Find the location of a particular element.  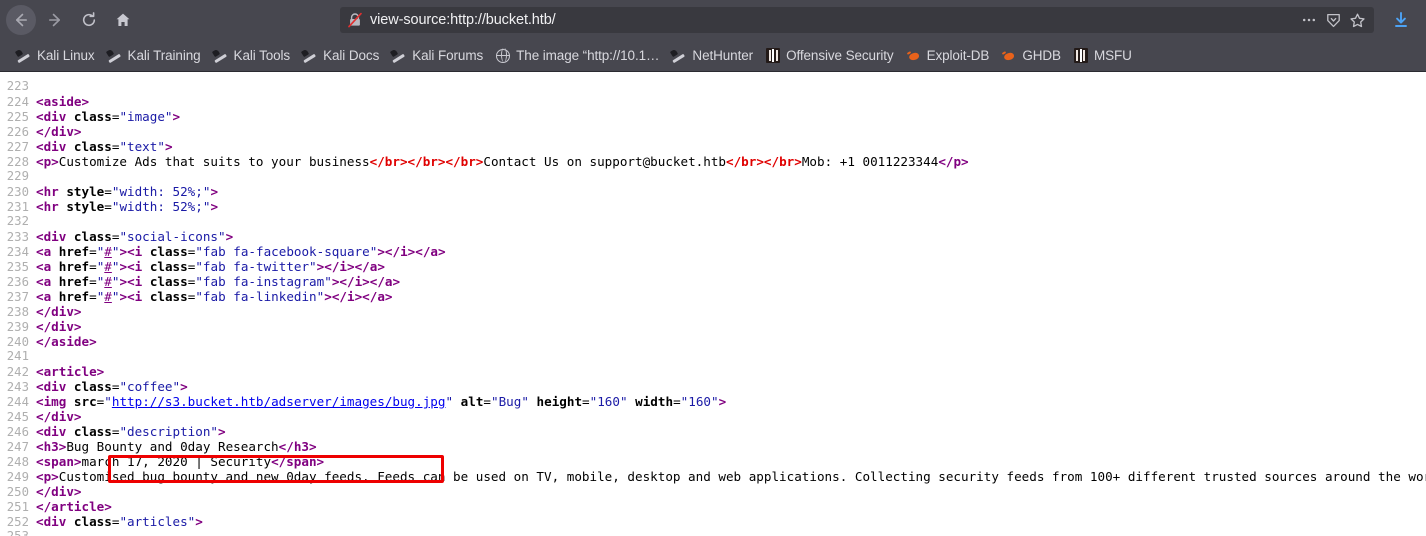

line-code: <aside> is located at coordinates (63, 101).